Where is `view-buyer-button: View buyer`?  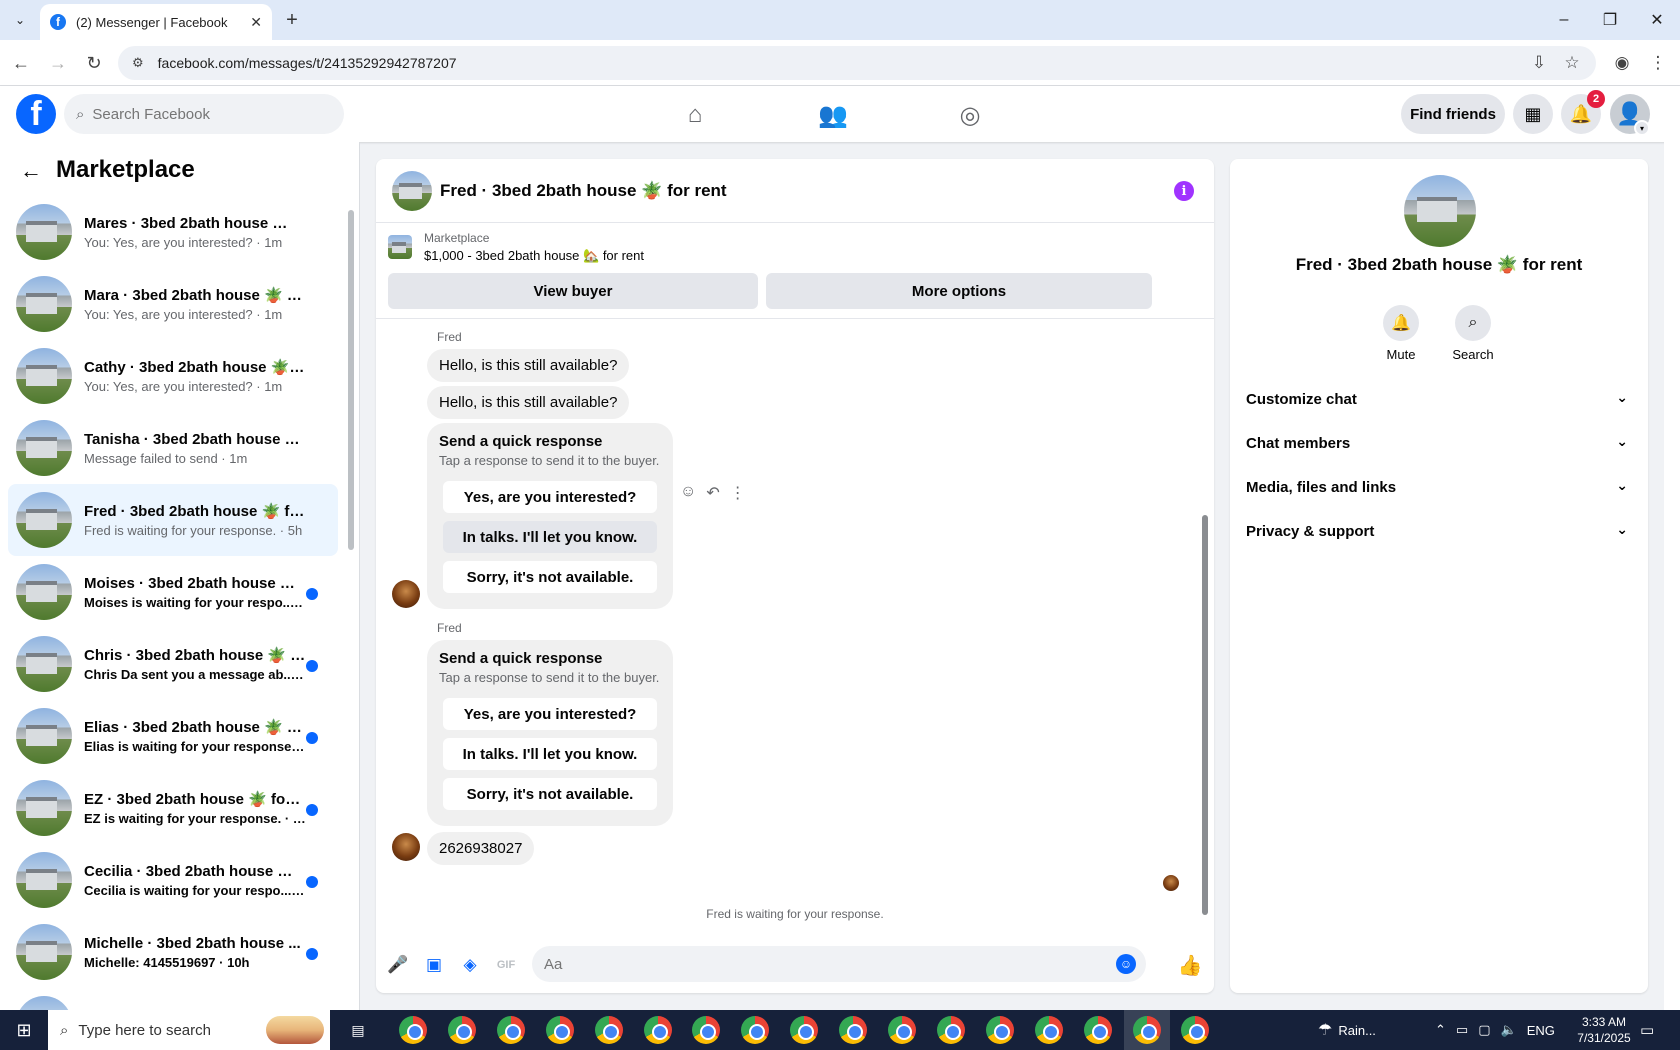 view-buyer-button: View buyer is located at coordinates (573, 291).